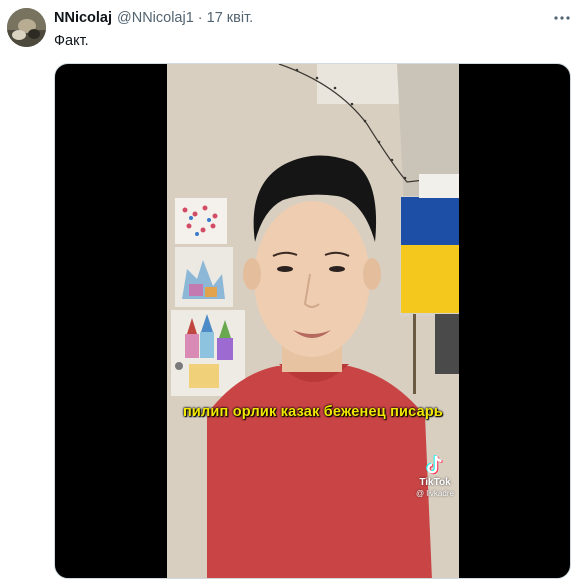  Describe the element at coordinates (434, 465) in the screenshot. I see `tiktok-logo-icon` at that location.